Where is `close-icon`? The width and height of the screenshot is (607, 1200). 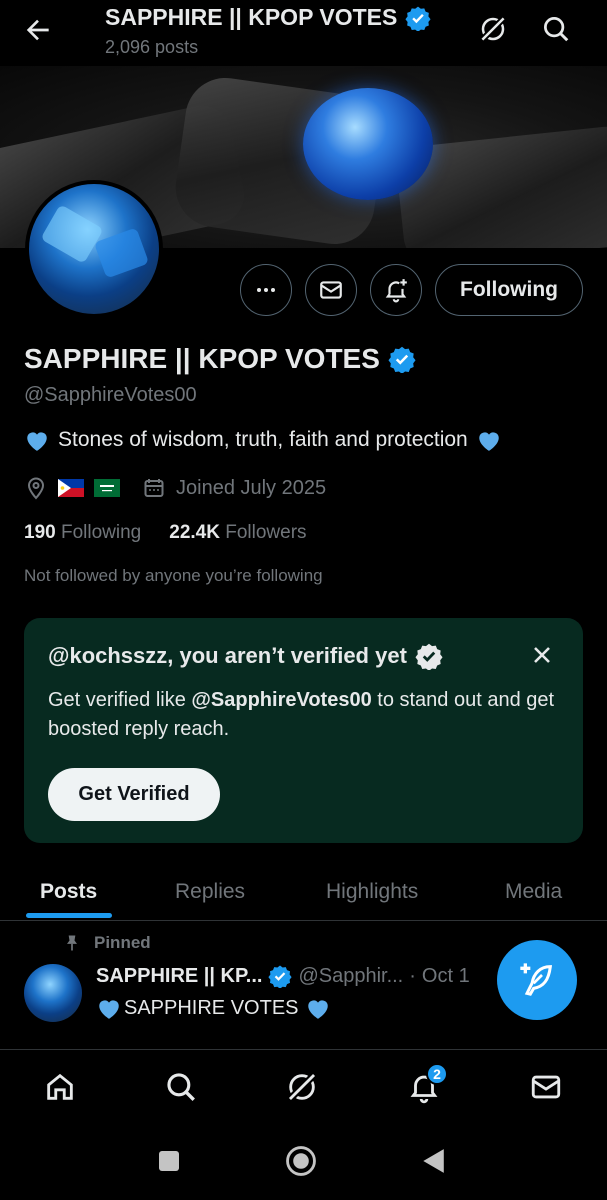
close-icon is located at coordinates (542, 655).